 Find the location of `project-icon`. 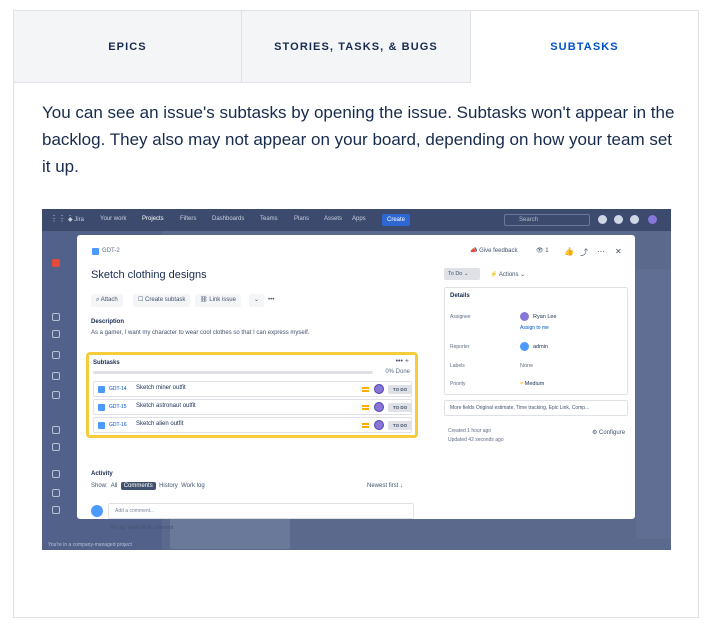

project-icon is located at coordinates (56, 263).